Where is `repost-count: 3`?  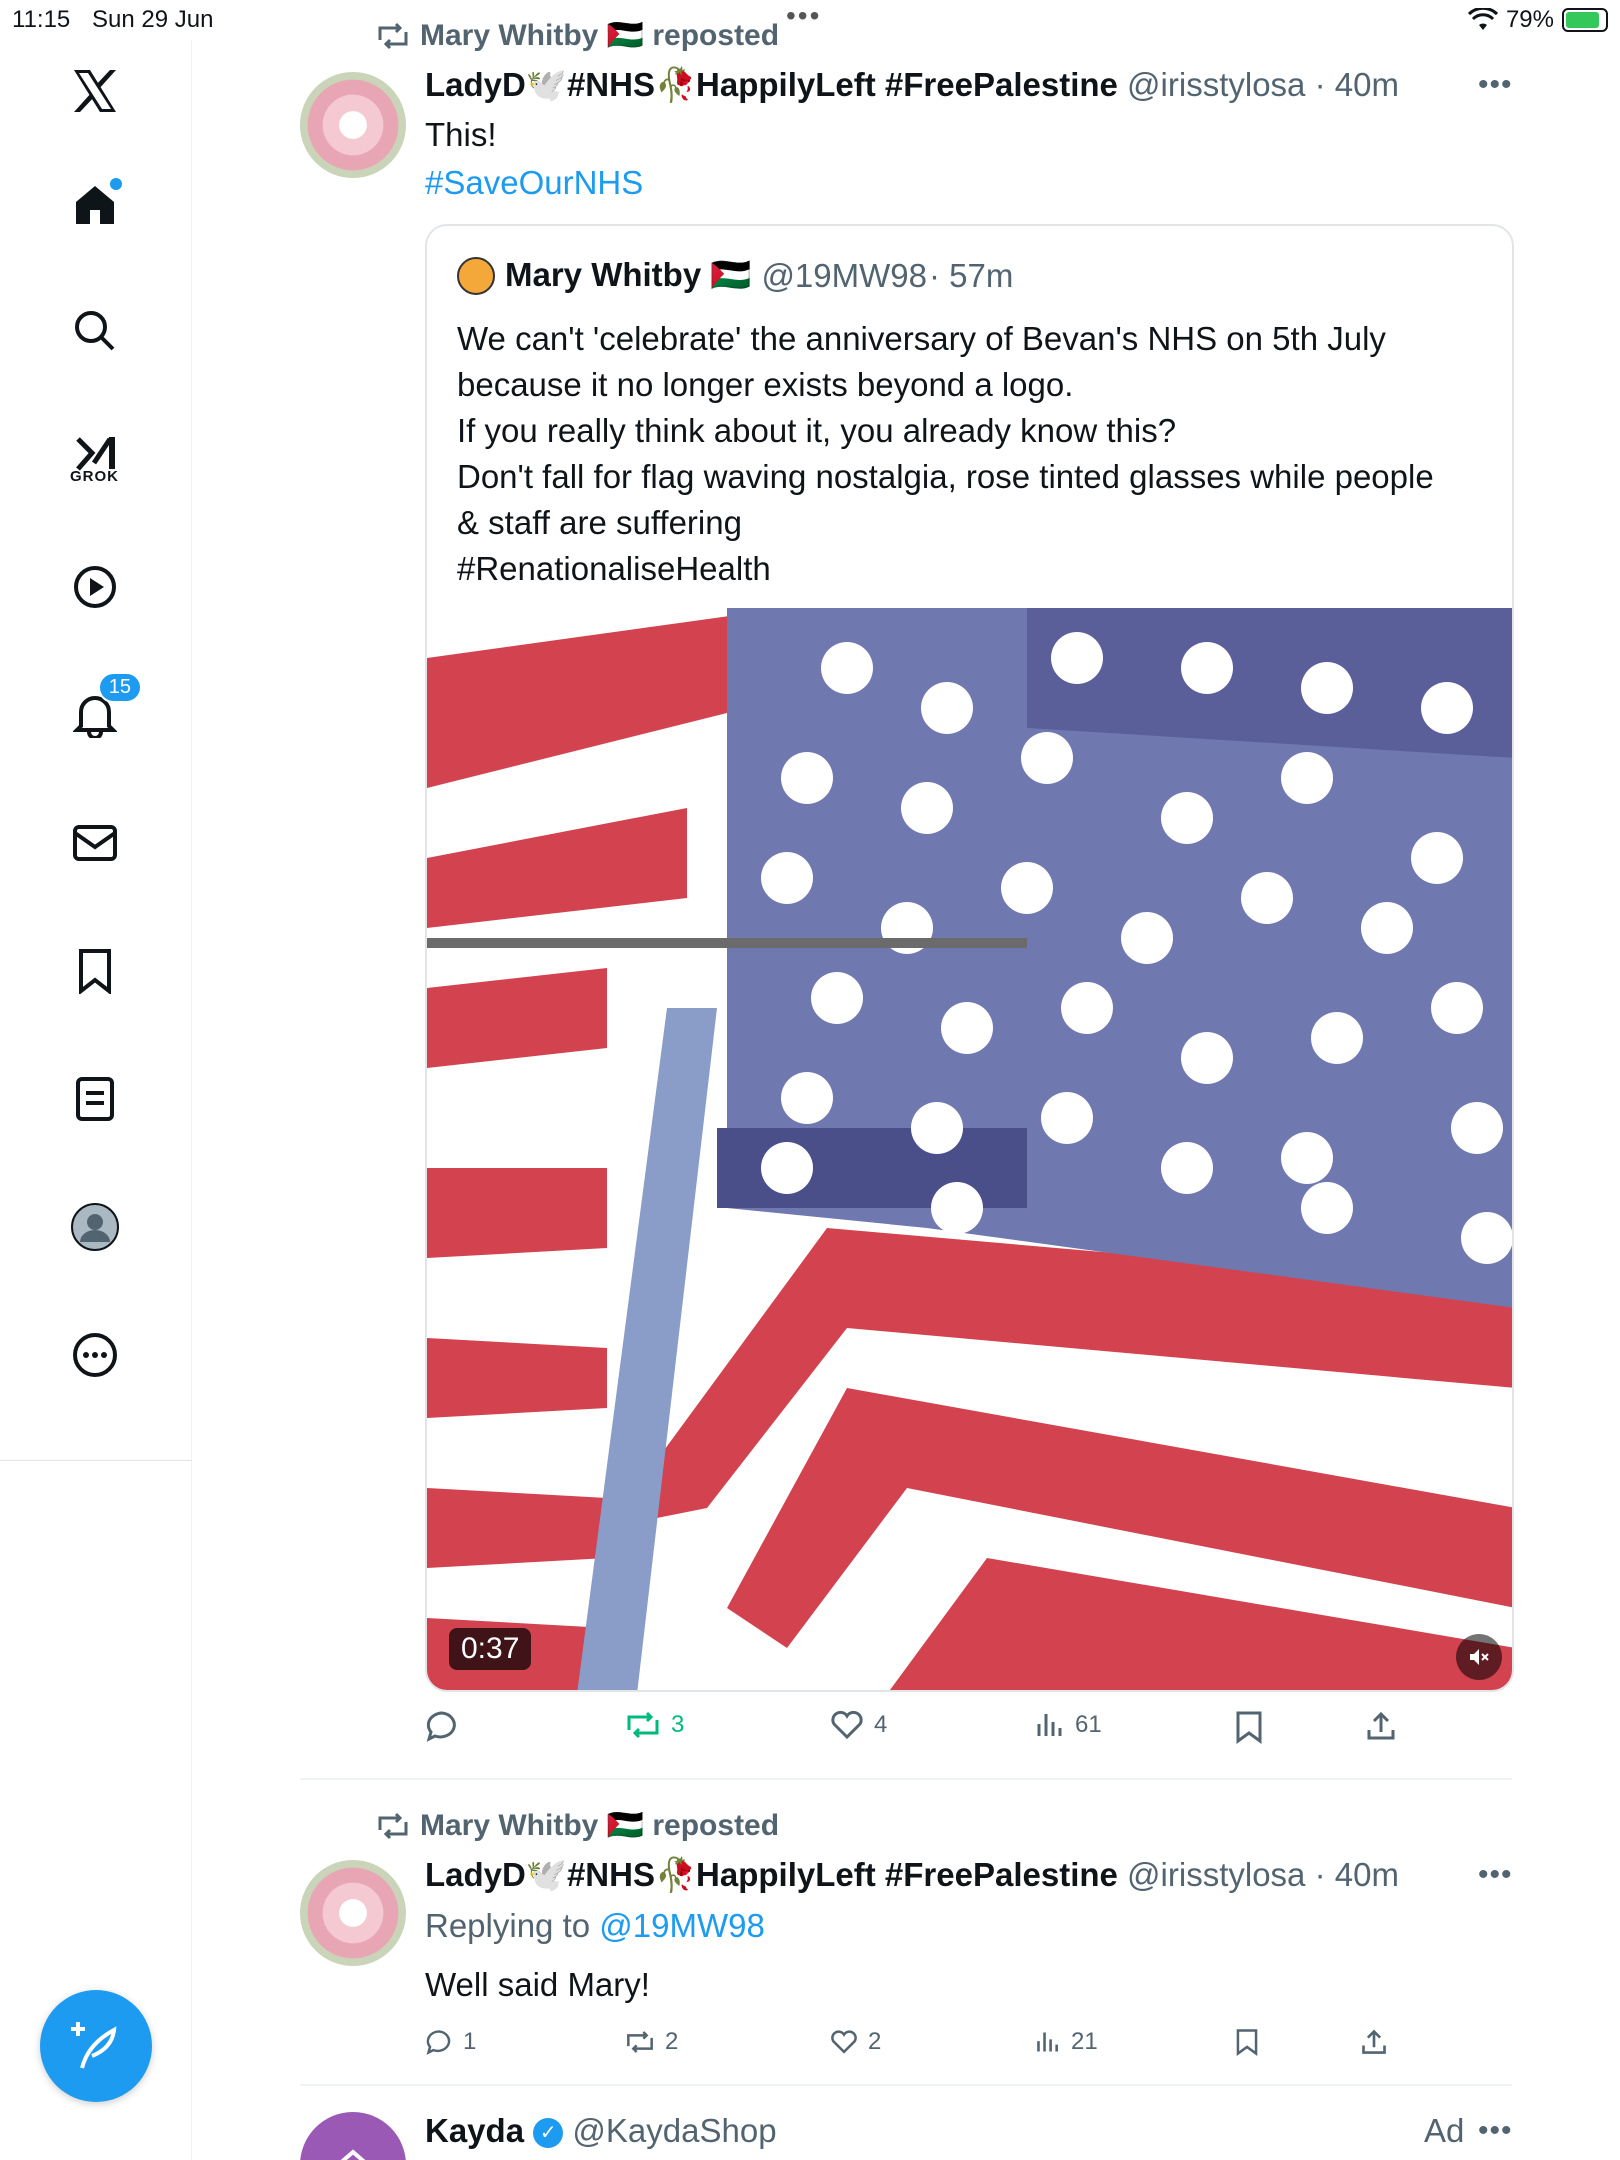 repost-count: 3 is located at coordinates (678, 1724).